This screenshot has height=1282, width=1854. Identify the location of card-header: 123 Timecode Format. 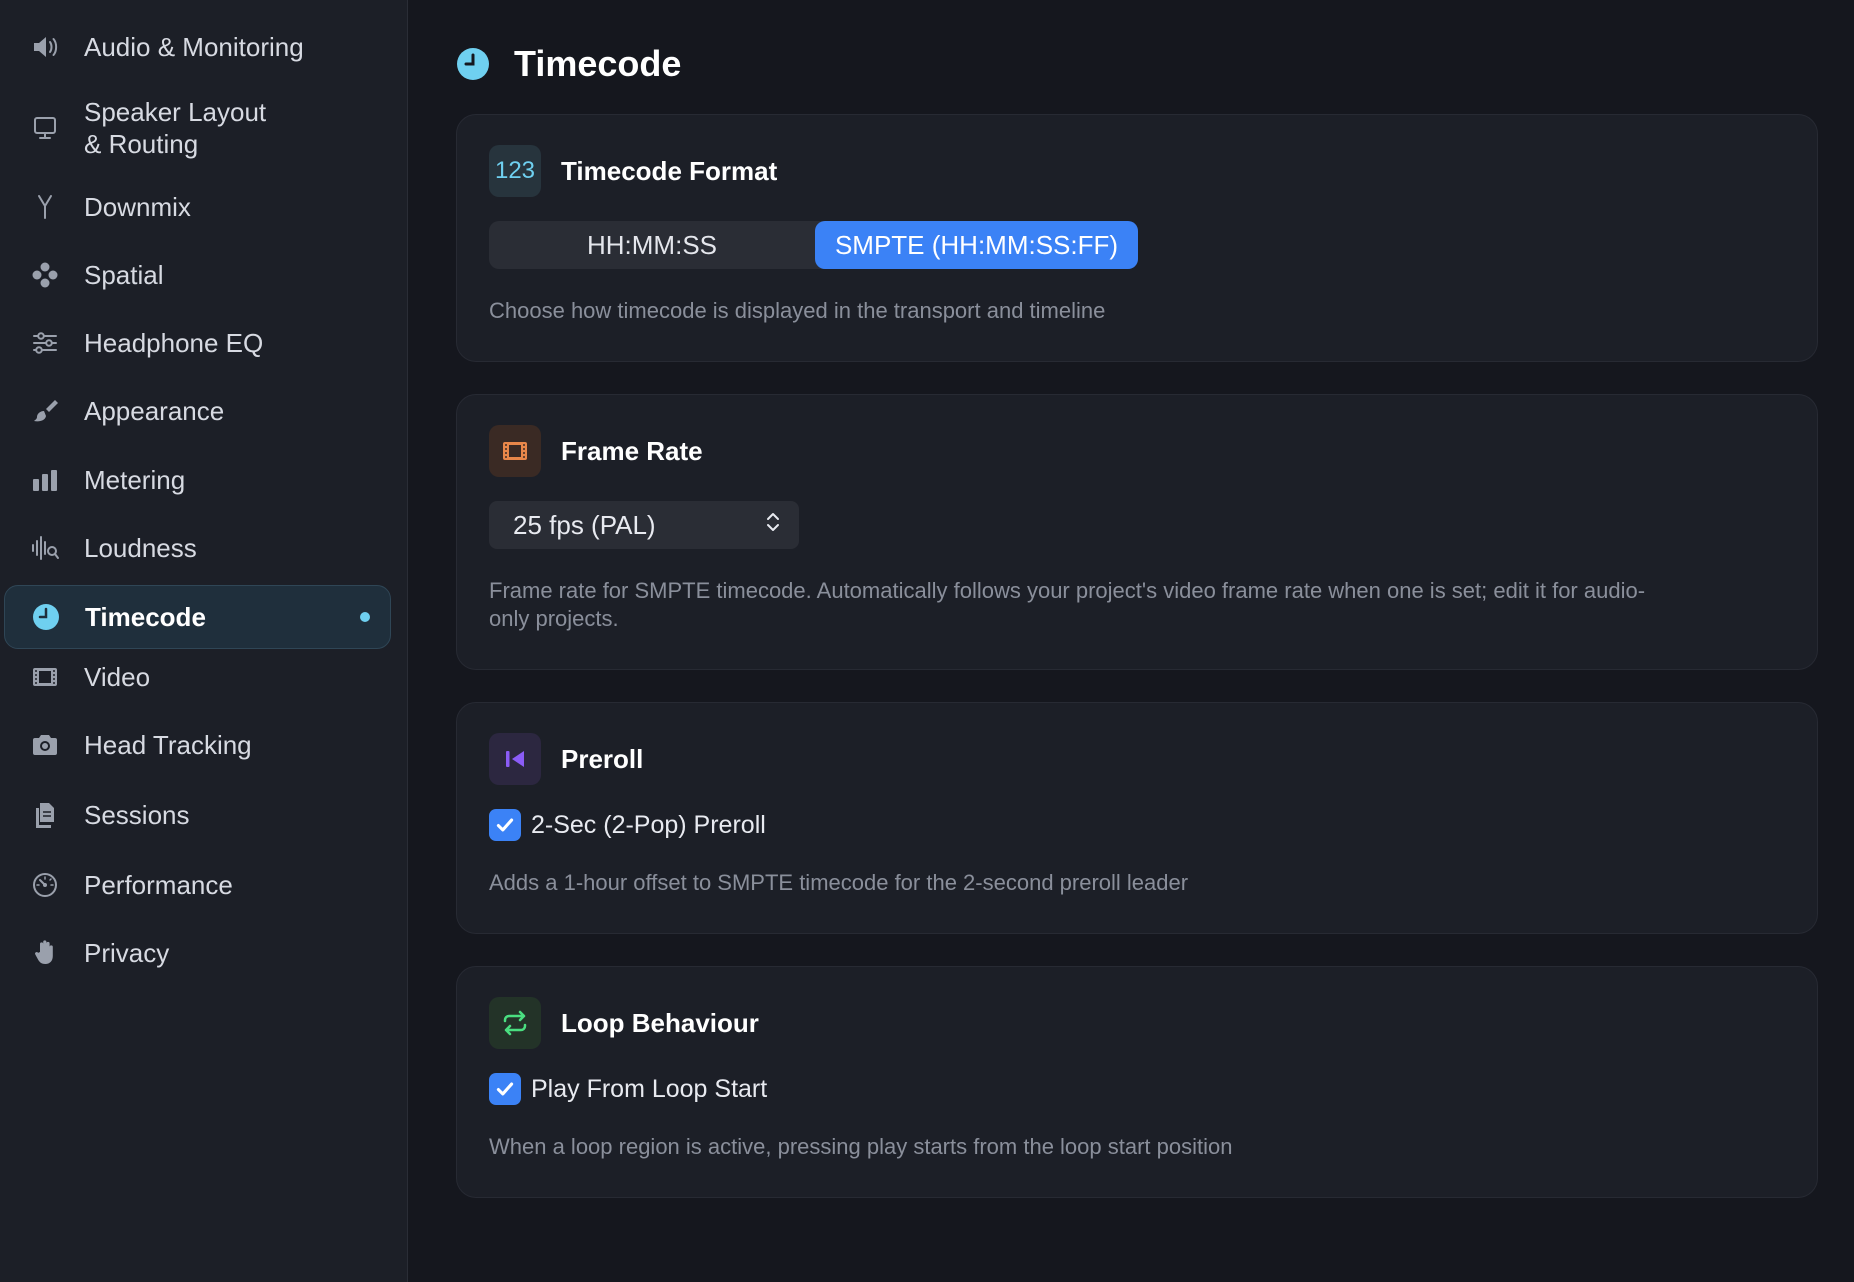
(1137, 171).